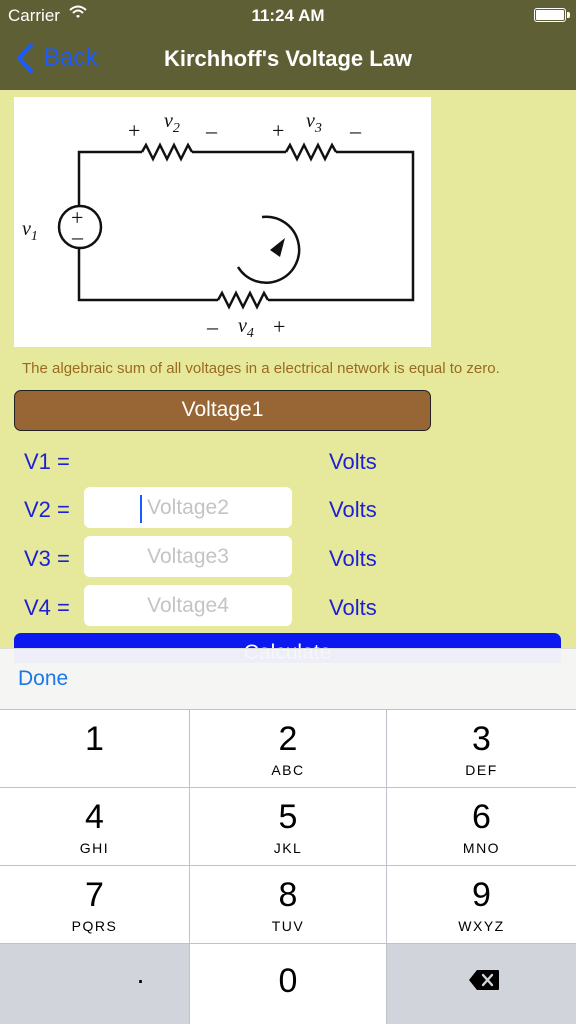  Describe the element at coordinates (288, 904) in the screenshot. I see `key-8: 8 TUV` at that location.